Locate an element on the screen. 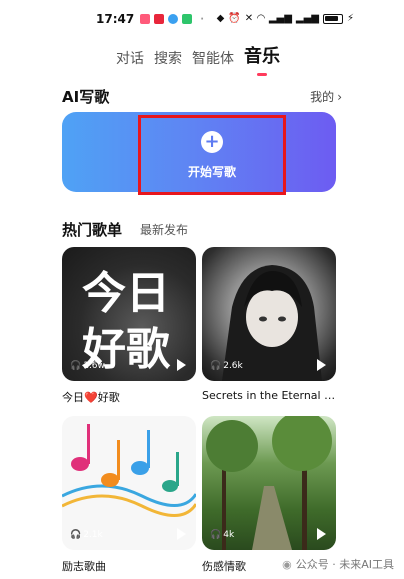 The width and height of the screenshot is (404, 579). playlist-title: 励志歌曲 is located at coordinates (84, 566).